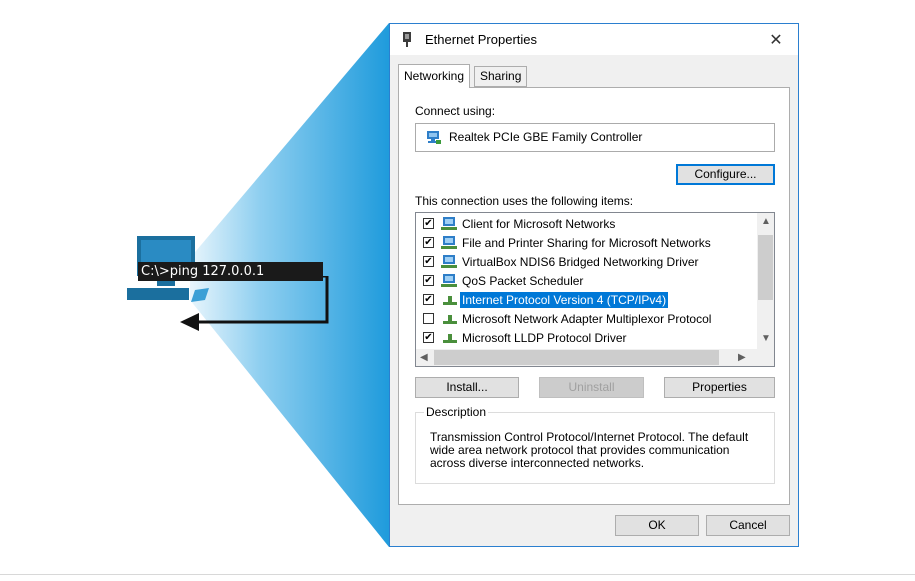 The image size is (915, 581). I want to click on list-item: ✔ Client for Microsoft Networks, so click(586, 224).